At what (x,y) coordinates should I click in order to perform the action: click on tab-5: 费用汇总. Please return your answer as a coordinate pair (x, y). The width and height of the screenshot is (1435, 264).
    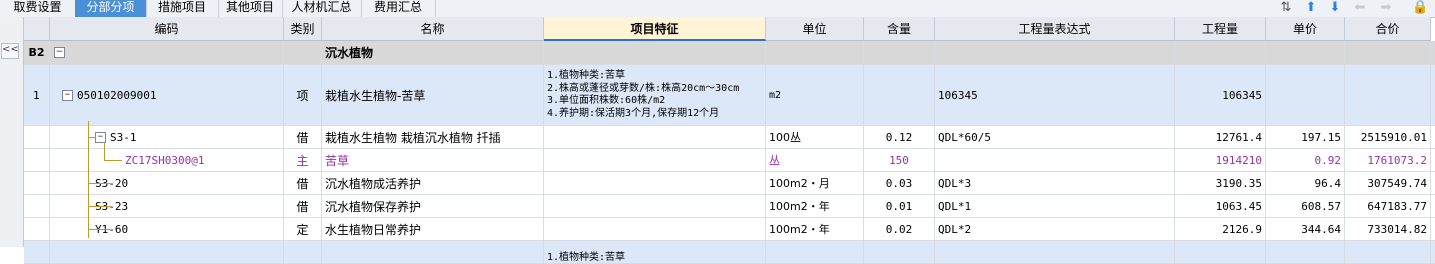
    Looking at the image, I should click on (398, 8).